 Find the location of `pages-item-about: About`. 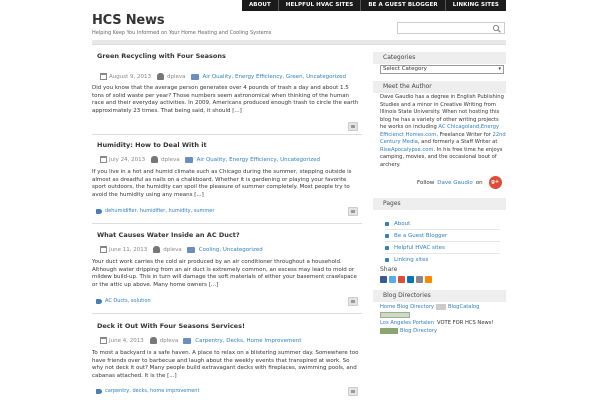

pages-item-about: About is located at coordinates (442, 223).